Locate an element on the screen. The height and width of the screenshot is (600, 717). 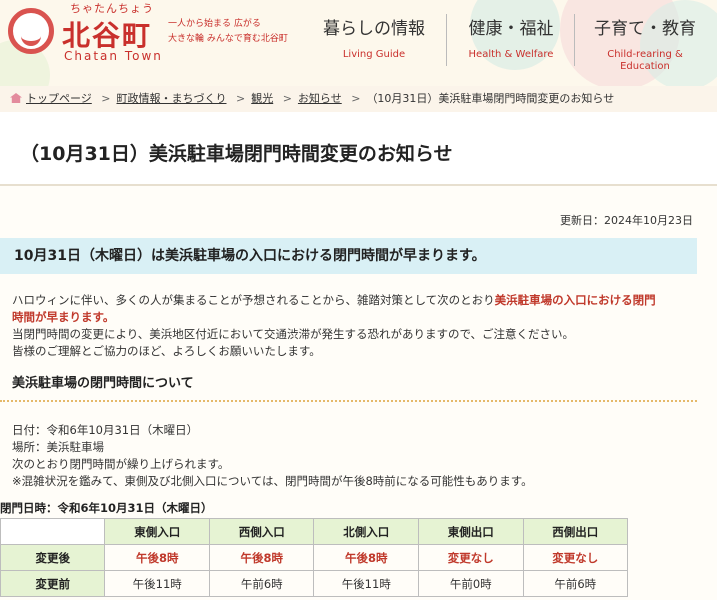
page-title-bar: （10月31日）美浜駐車場閉門時間変更のお知らせ is located at coordinates (358, 149).